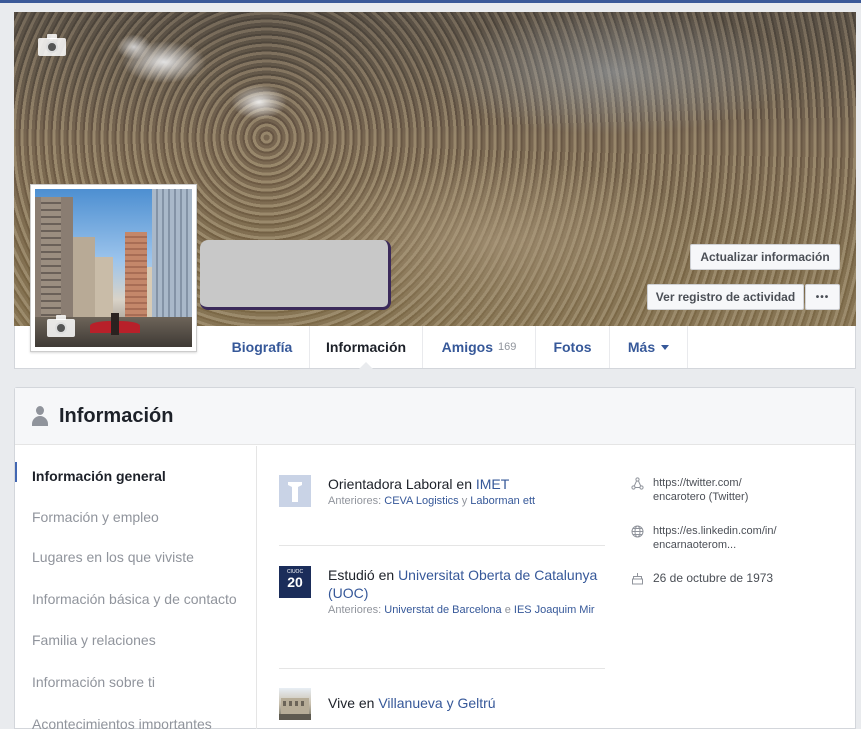 The image size is (861, 729). Describe the element at coordinates (713, 578) in the screenshot. I see `birthday-date: 26 de octubre de 1973` at that location.